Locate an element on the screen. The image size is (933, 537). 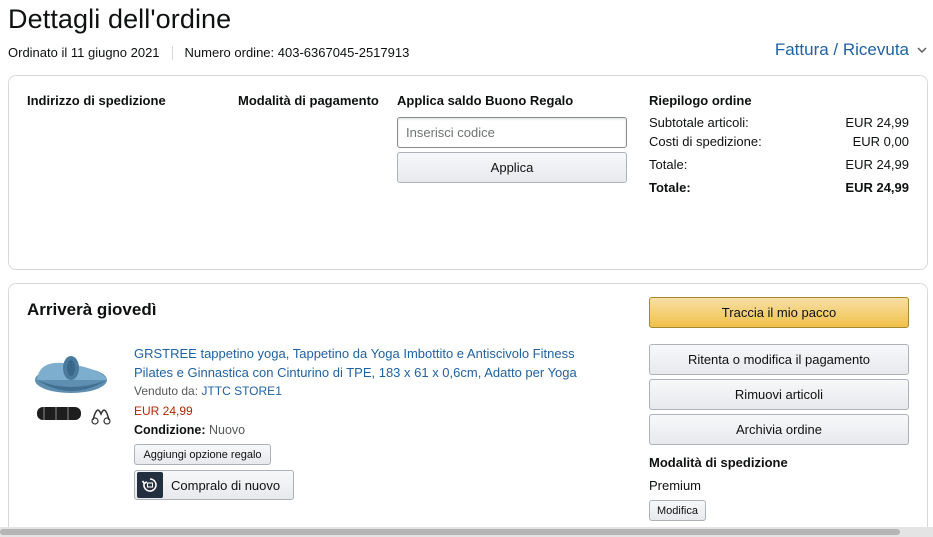
shipping-method-title: Modalità di spedizione is located at coordinates (718, 462).